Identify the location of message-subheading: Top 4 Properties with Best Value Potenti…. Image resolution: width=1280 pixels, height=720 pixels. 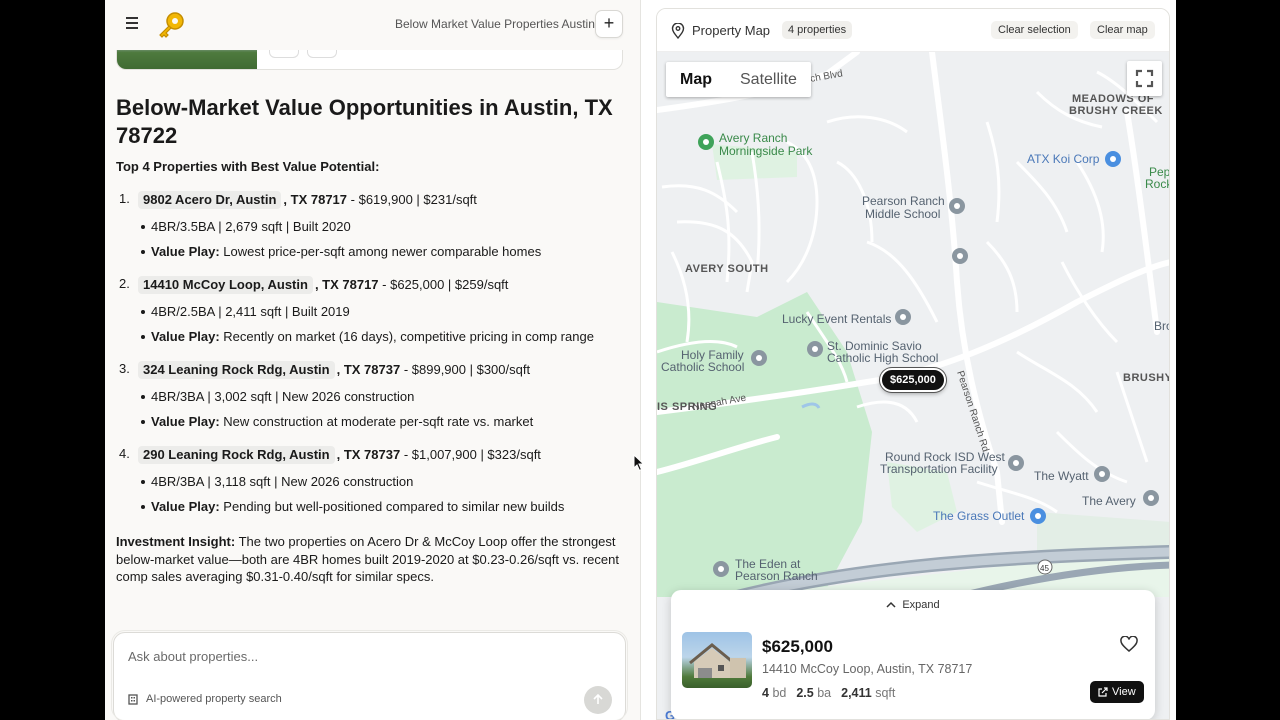
(248, 166).